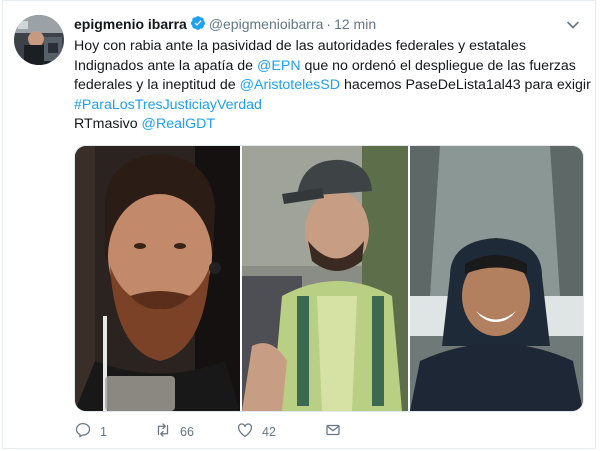 This screenshot has height=451, width=610. What do you see at coordinates (279, 66) in the screenshot?
I see `mention-epn-link: @EPN` at bounding box center [279, 66].